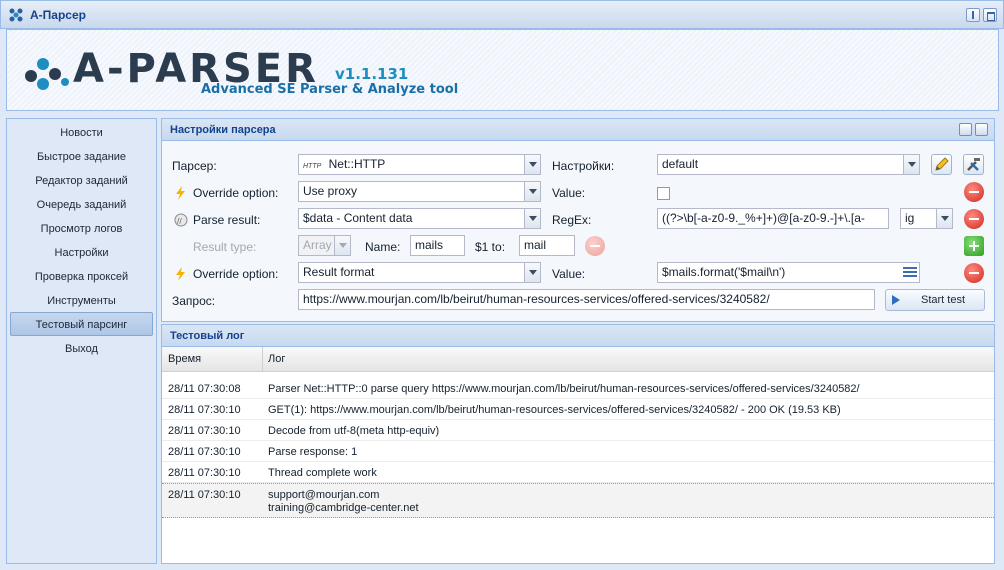  Describe the element at coordinates (788, 164) in the screenshot. I see `settings-preset-select: default` at that location.